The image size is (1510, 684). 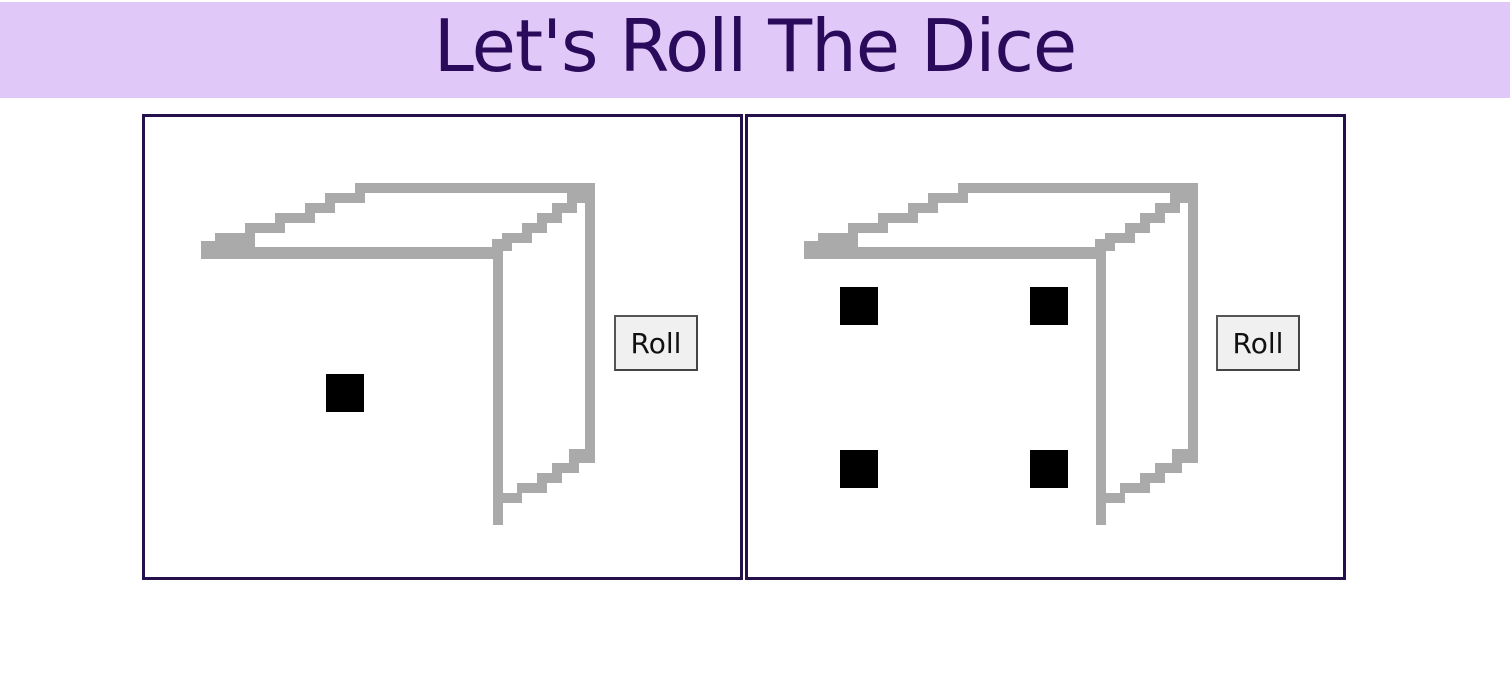 I want to click on roll-button-1: Roll, so click(x=656, y=343).